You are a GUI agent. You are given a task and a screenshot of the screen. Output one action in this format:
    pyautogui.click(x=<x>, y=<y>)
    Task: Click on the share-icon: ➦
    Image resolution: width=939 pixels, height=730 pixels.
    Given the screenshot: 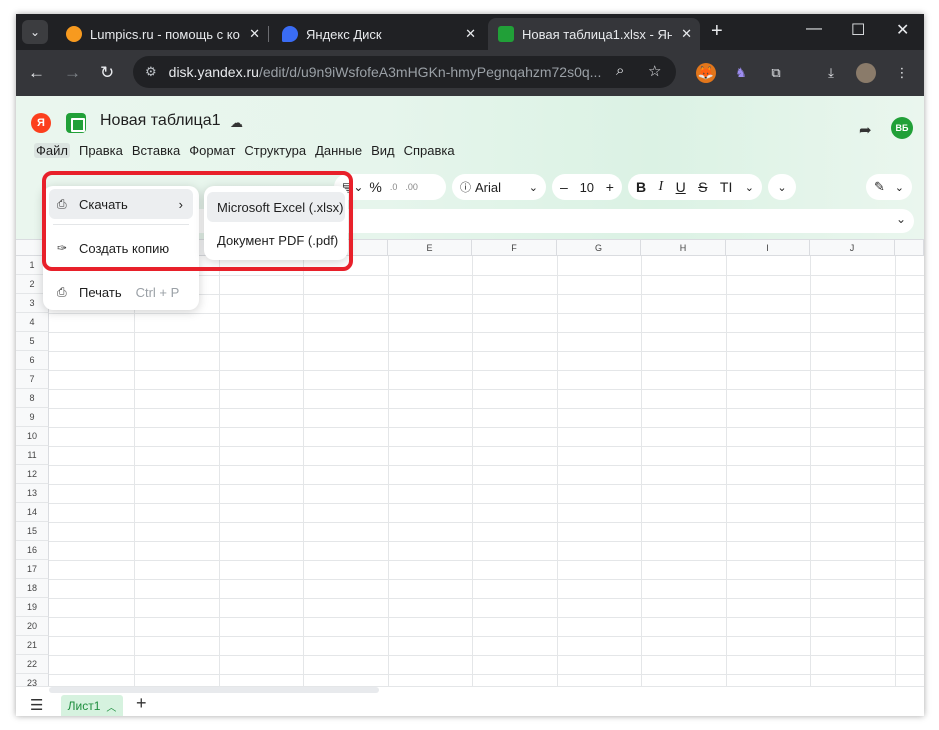 What is the action you would take?
    pyautogui.click(x=865, y=130)
    